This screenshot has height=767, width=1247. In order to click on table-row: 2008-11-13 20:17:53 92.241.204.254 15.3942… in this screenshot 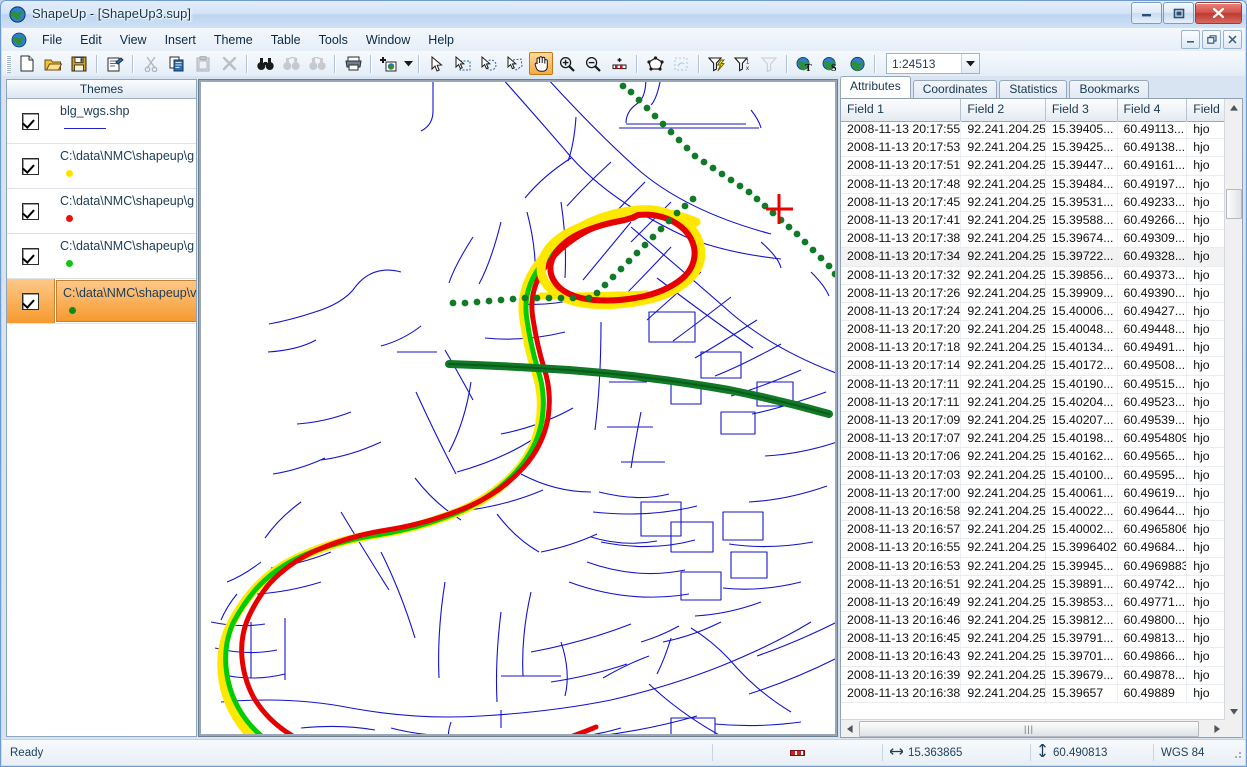, I will do `click(1033, 148)`.